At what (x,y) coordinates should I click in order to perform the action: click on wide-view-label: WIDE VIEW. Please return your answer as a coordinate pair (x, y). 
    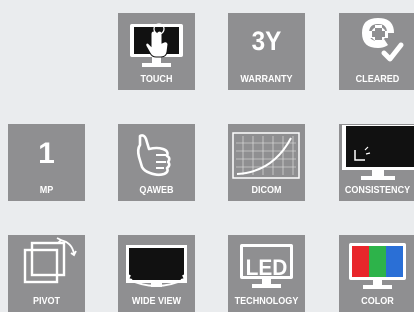
    Looking at the image, I should click on (156, 301).